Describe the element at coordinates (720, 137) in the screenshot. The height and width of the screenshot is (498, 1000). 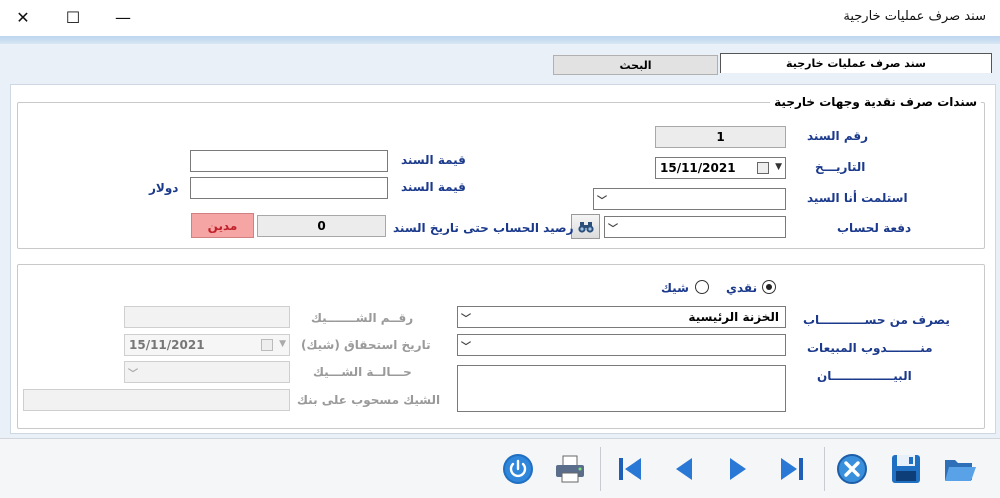
I see `voucher-no-field: 1` at that location.